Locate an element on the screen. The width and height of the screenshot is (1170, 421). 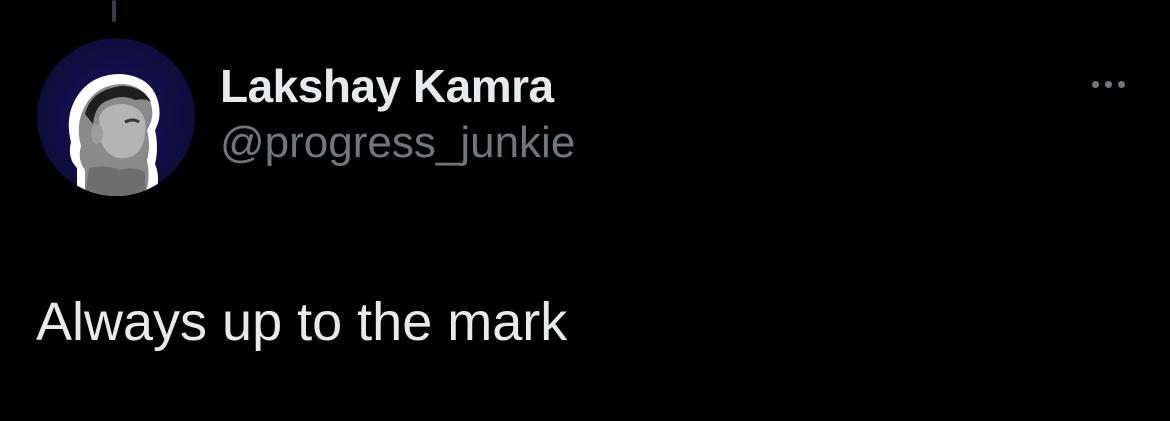
avatar is located at coordinates (116, 117).